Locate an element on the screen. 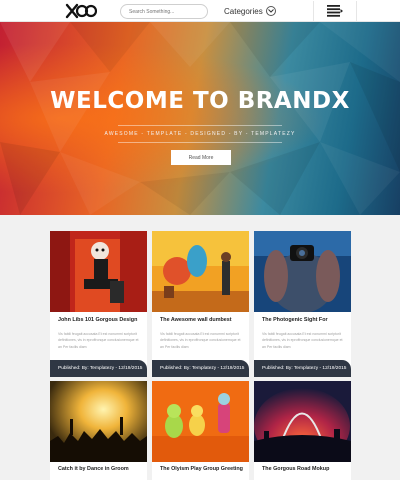 The height and width of the screenshot is (480, 400). top-header: Categories is located at coordinates (200, 11).